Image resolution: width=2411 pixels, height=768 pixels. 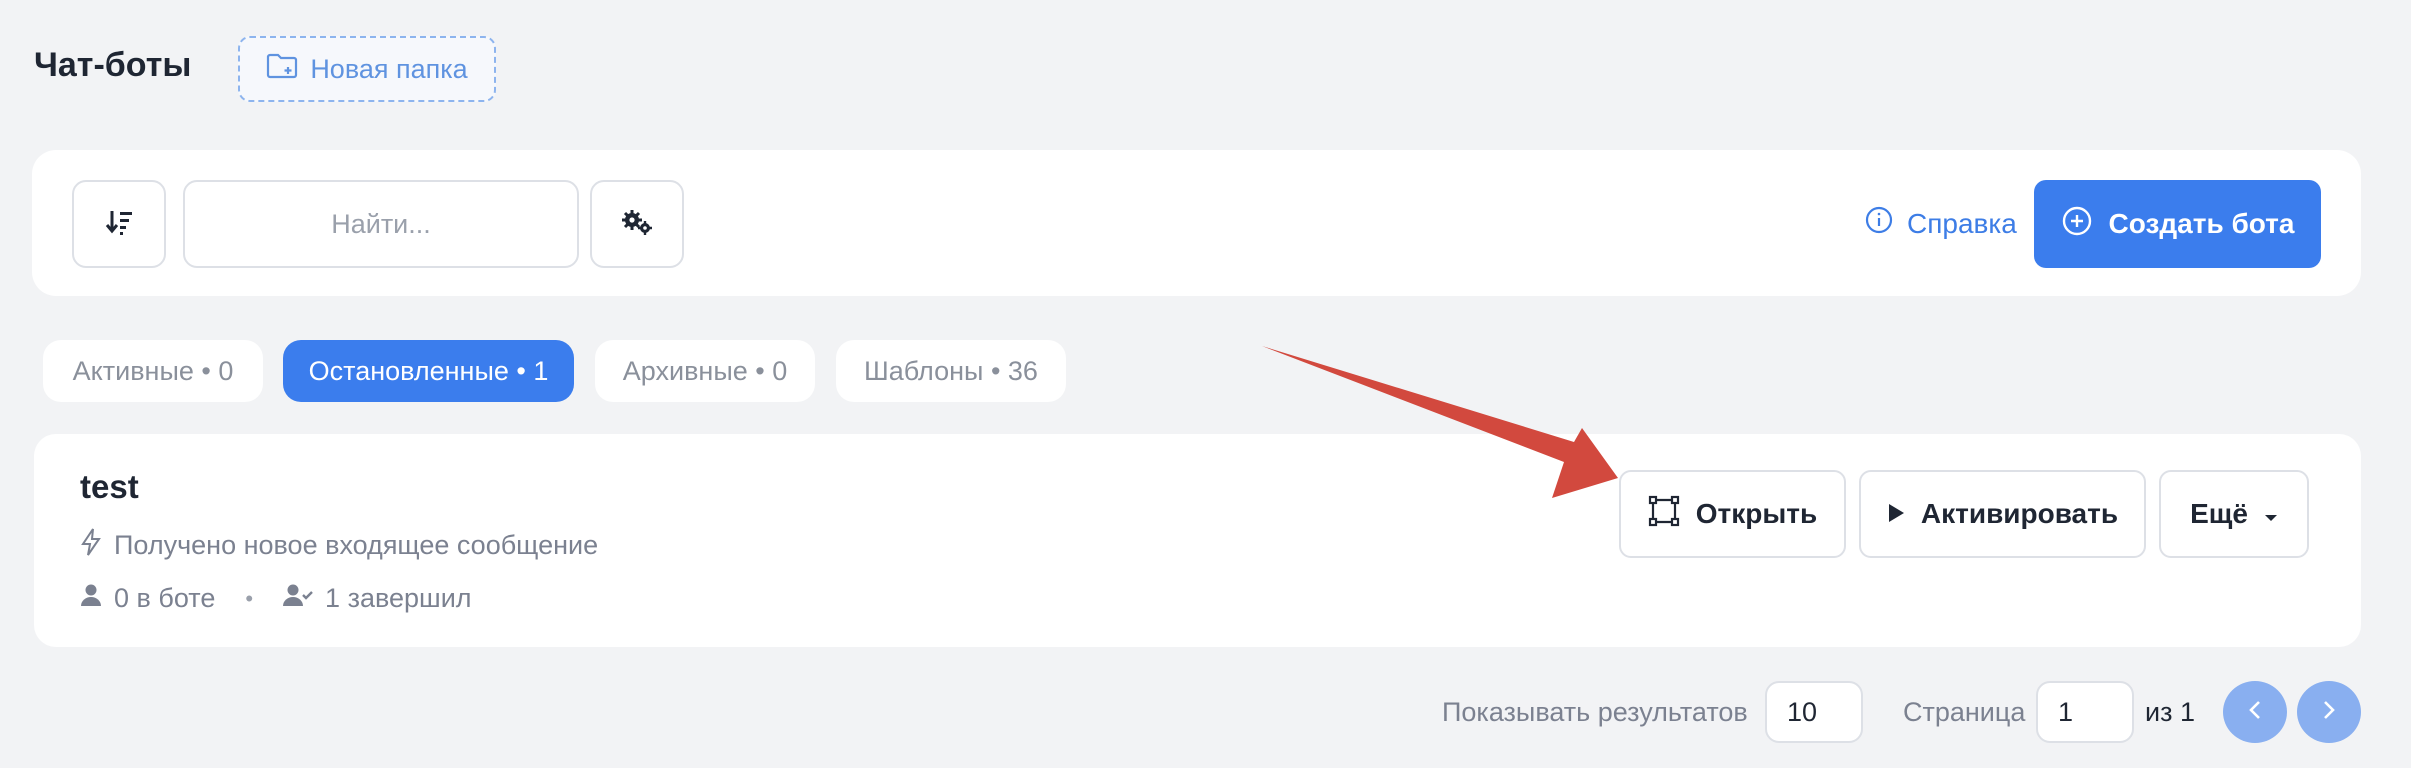 I want to click on page-title: Чат-боты, so click(x=113, y=65).